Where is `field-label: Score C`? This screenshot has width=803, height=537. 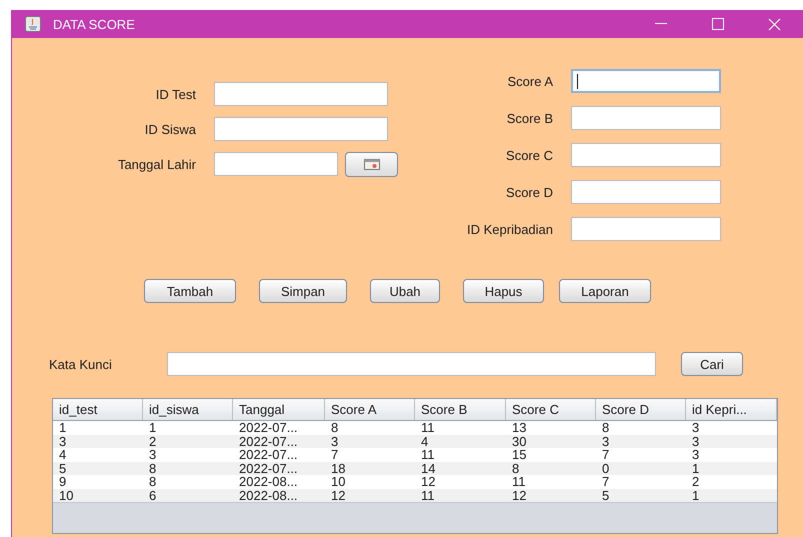
field-label: Score C is located at coordinates (529, 155).